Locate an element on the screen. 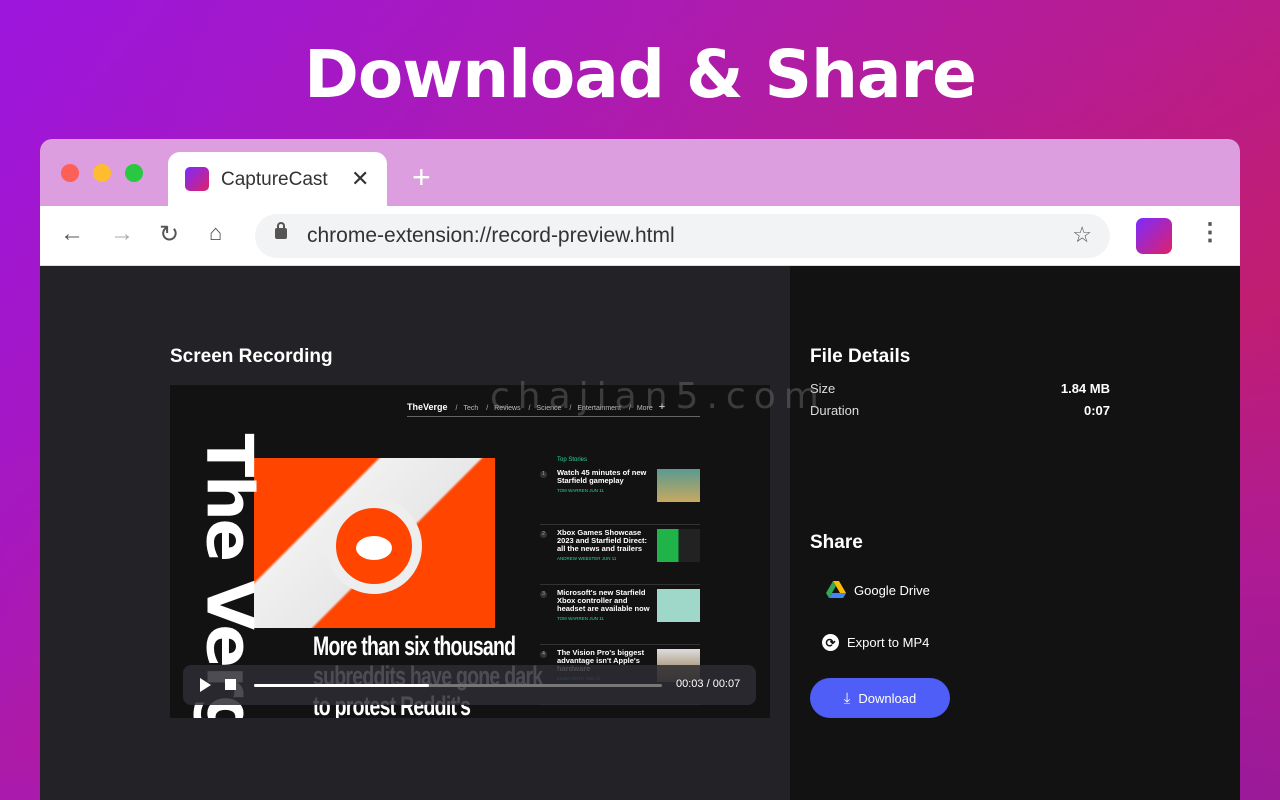  capturecast-extension-icon is located at coordinates (1154, 236).